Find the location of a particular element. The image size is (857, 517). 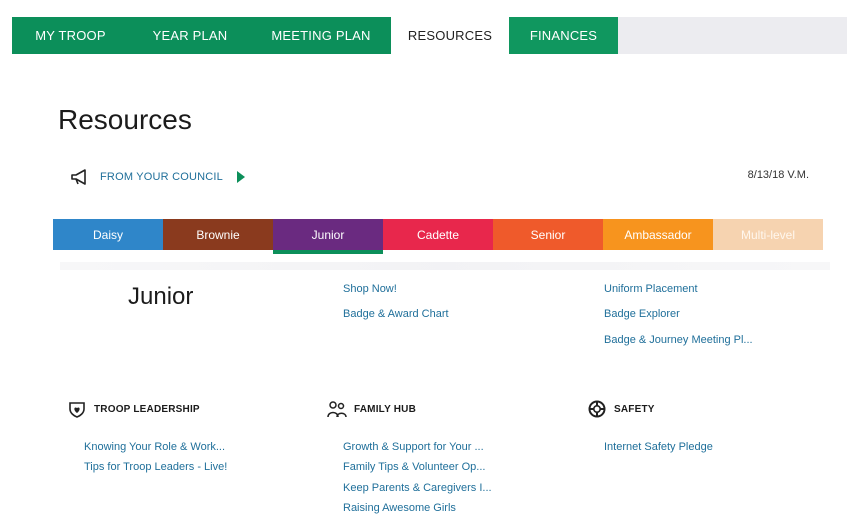

level-brownie: Brownie is located at coordinates (218, 234).